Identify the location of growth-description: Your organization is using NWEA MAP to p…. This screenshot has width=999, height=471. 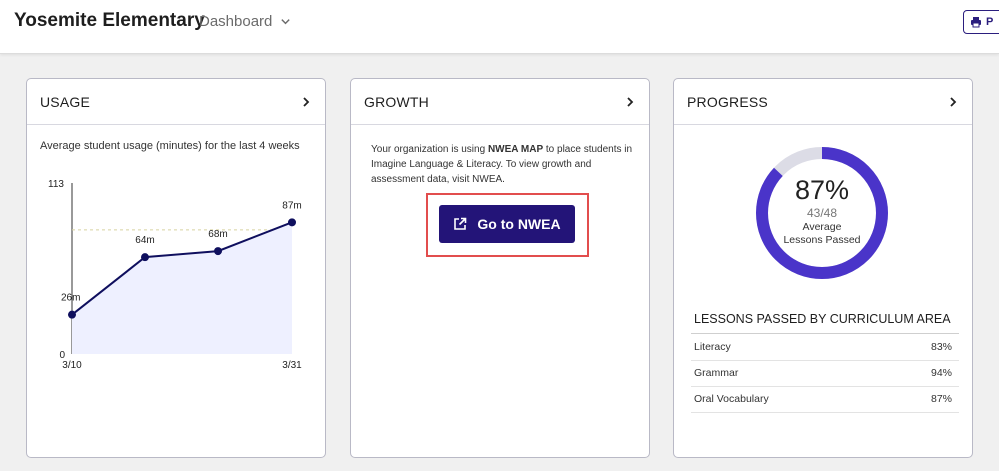
(503, 164).